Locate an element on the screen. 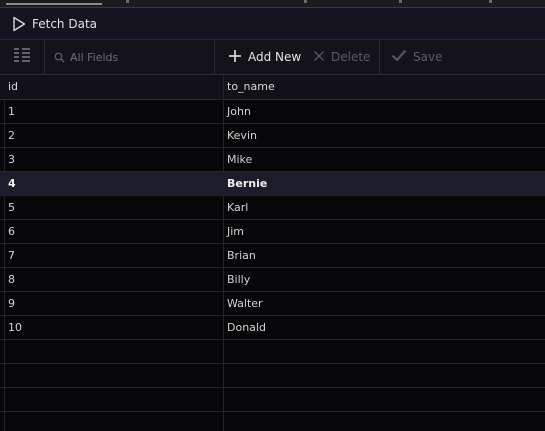  grid-header: id to_name is located at coordinates (272, 87).